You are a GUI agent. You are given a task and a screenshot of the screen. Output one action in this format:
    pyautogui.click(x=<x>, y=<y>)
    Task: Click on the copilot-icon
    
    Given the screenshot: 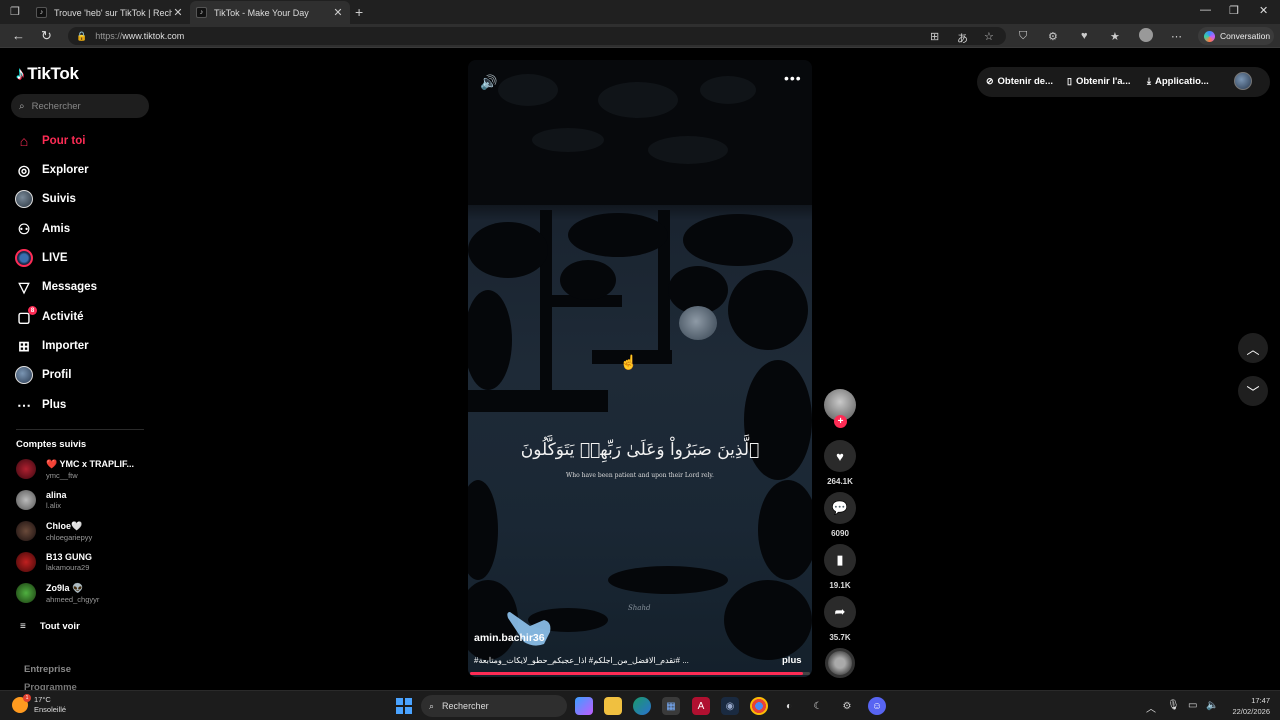 What is the action you would take?
    pyautogui.click(x=1209, y=36)
    